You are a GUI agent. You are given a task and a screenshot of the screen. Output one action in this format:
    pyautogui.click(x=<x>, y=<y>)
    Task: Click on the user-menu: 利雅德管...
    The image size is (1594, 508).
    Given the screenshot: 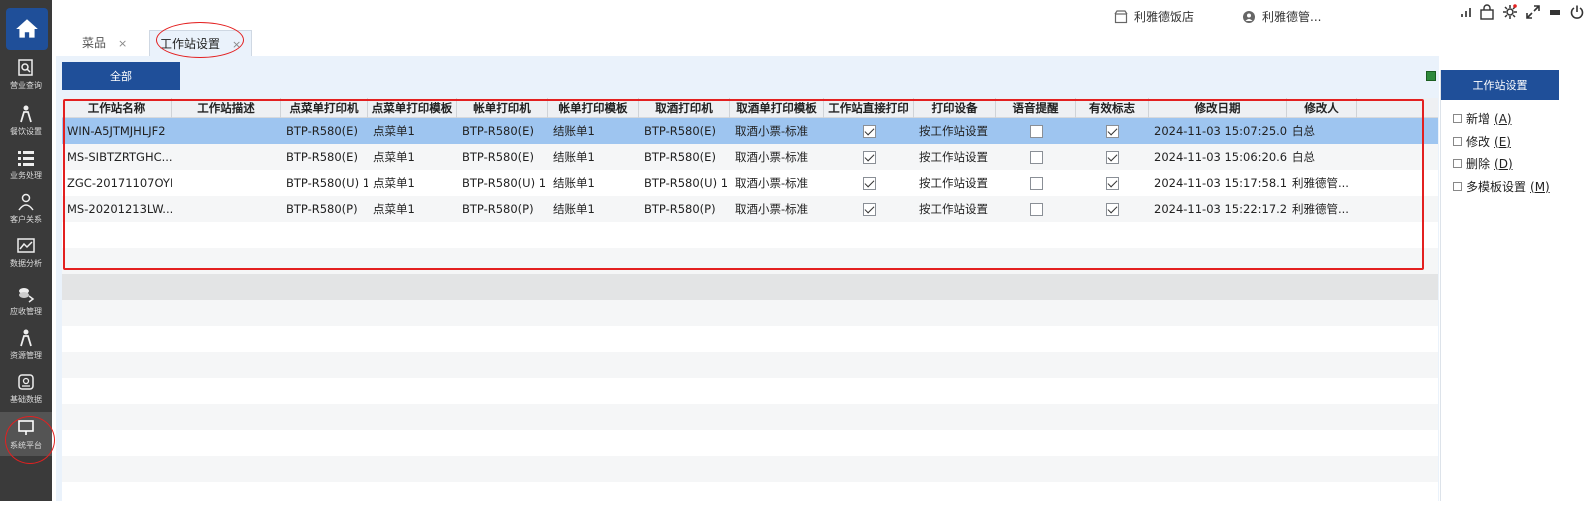 What is the action you would take?
    pyautogui.click(x=1281, y=16)
    